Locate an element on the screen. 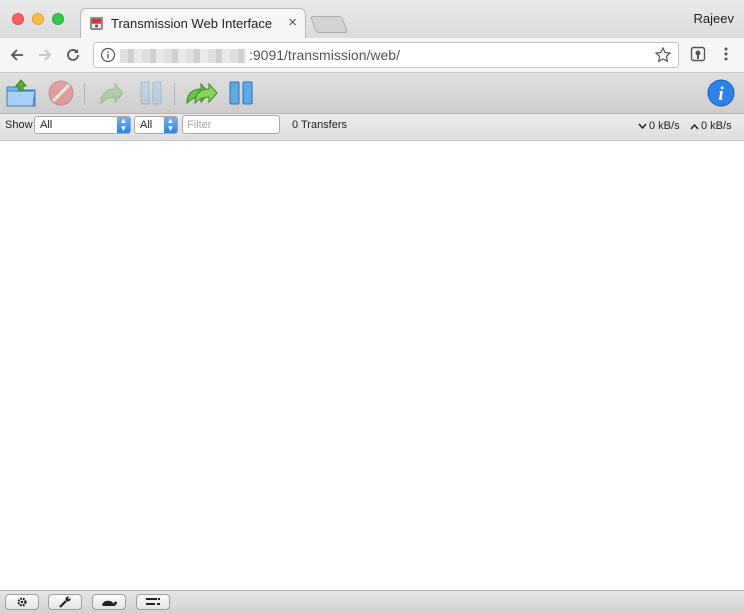  profile-name: Rajeev is located at coordinates (714, 18).